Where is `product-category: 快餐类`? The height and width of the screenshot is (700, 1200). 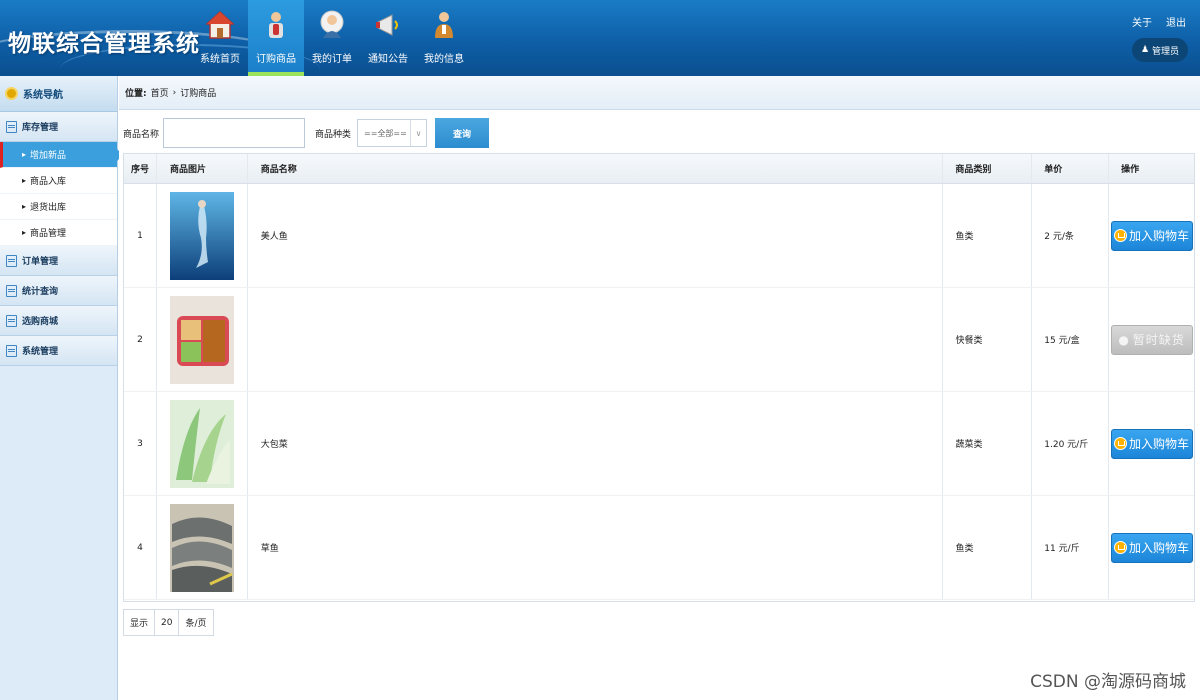 product-category: 快餐类 is located at coordinates (988, 339).